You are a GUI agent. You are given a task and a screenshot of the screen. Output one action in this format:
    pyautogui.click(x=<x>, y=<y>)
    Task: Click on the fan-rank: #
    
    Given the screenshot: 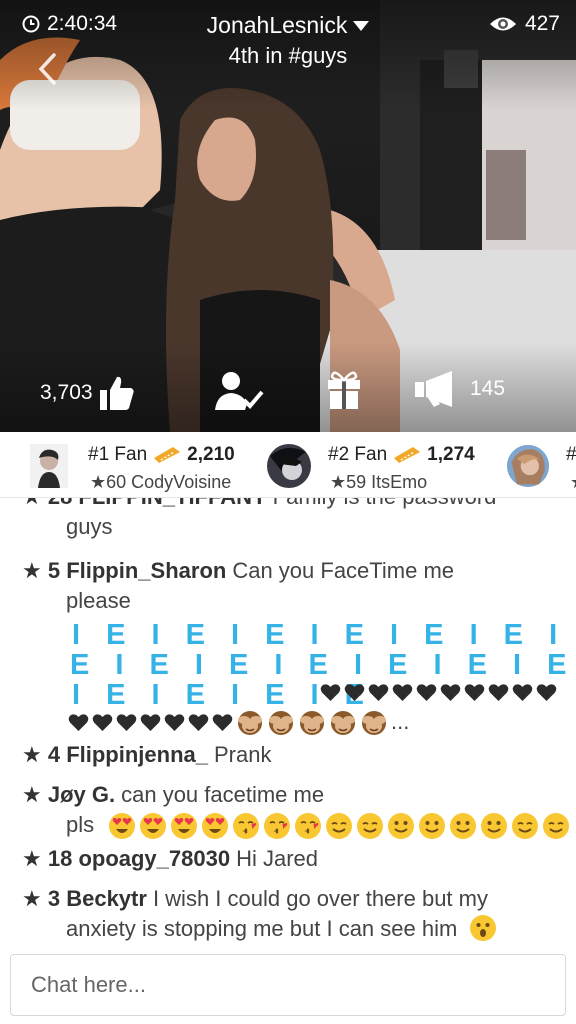 What is the action you would take?
    pyautogui.click(x=571, y=455)
    